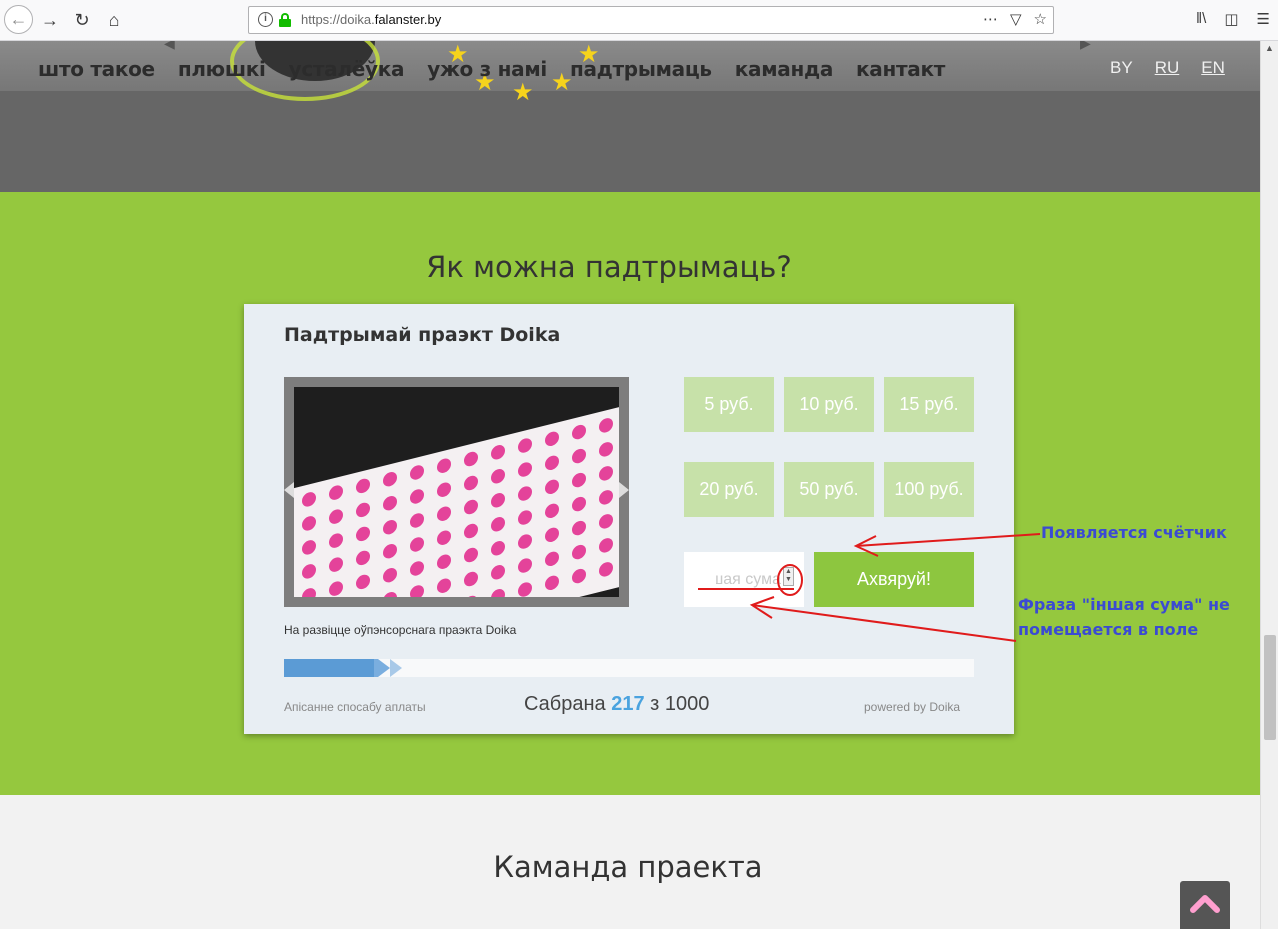 The image size is (1278, 929). Describe the element at coordinates (1269, 485) in the screenshot. I see `page-scrollbar: ▲` at that location.